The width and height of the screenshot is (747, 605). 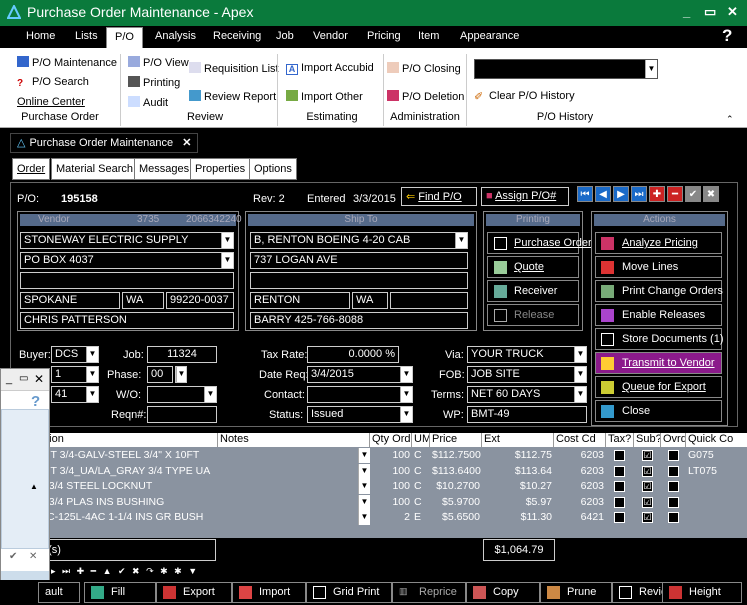 I want to click on phase-field: 00, so click(x=160, y=374).